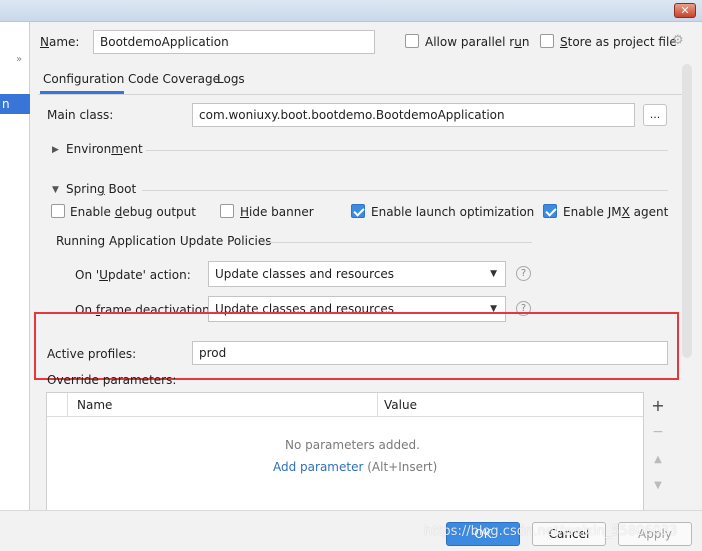 The image size is (702, 551). I want to click on selected-config-item: n, so click(15, 104).